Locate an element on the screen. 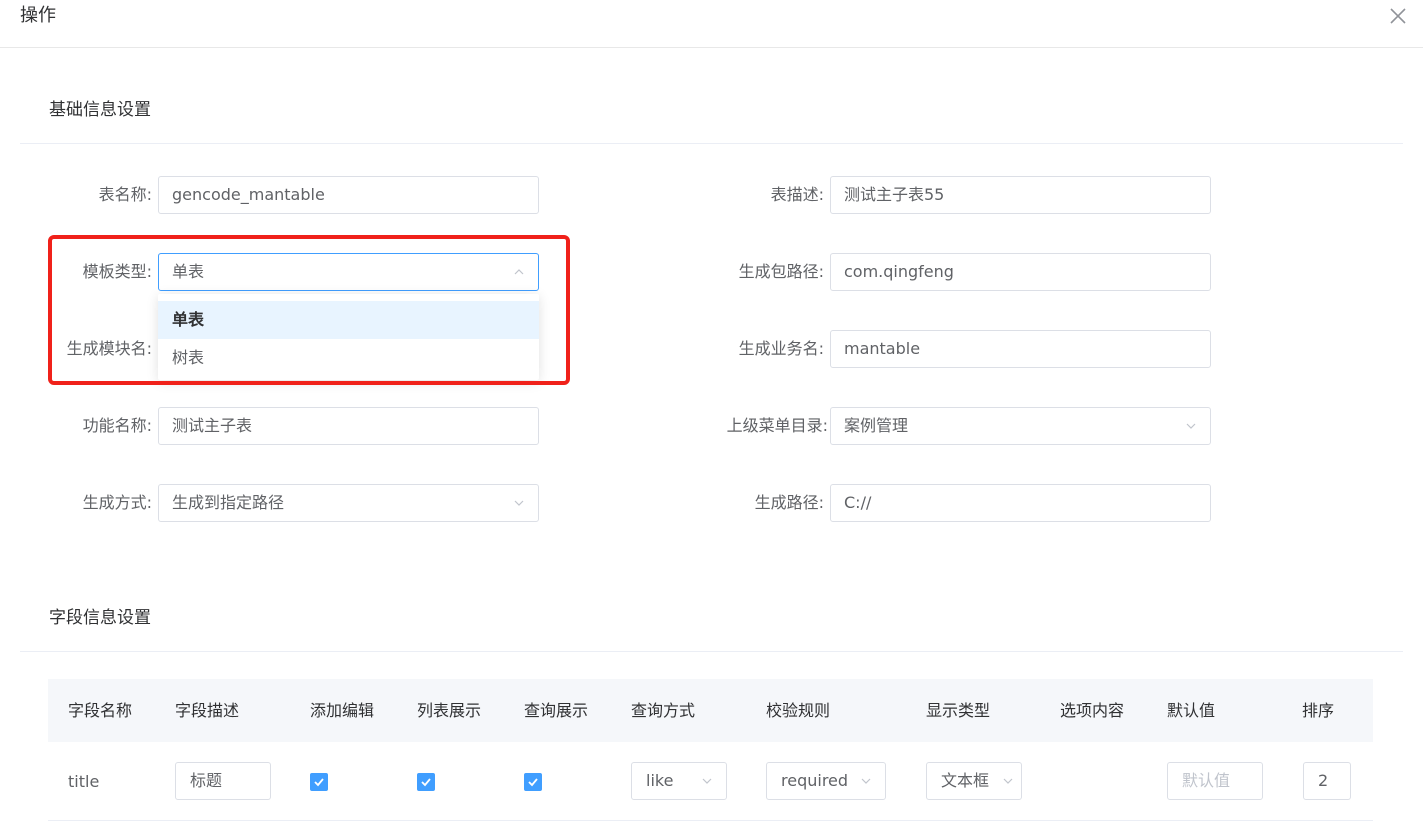 The width and height of the screenshot is (1423, 825). parent-menu-label: 上级菜单目录: is located at coordinates (777, 425).